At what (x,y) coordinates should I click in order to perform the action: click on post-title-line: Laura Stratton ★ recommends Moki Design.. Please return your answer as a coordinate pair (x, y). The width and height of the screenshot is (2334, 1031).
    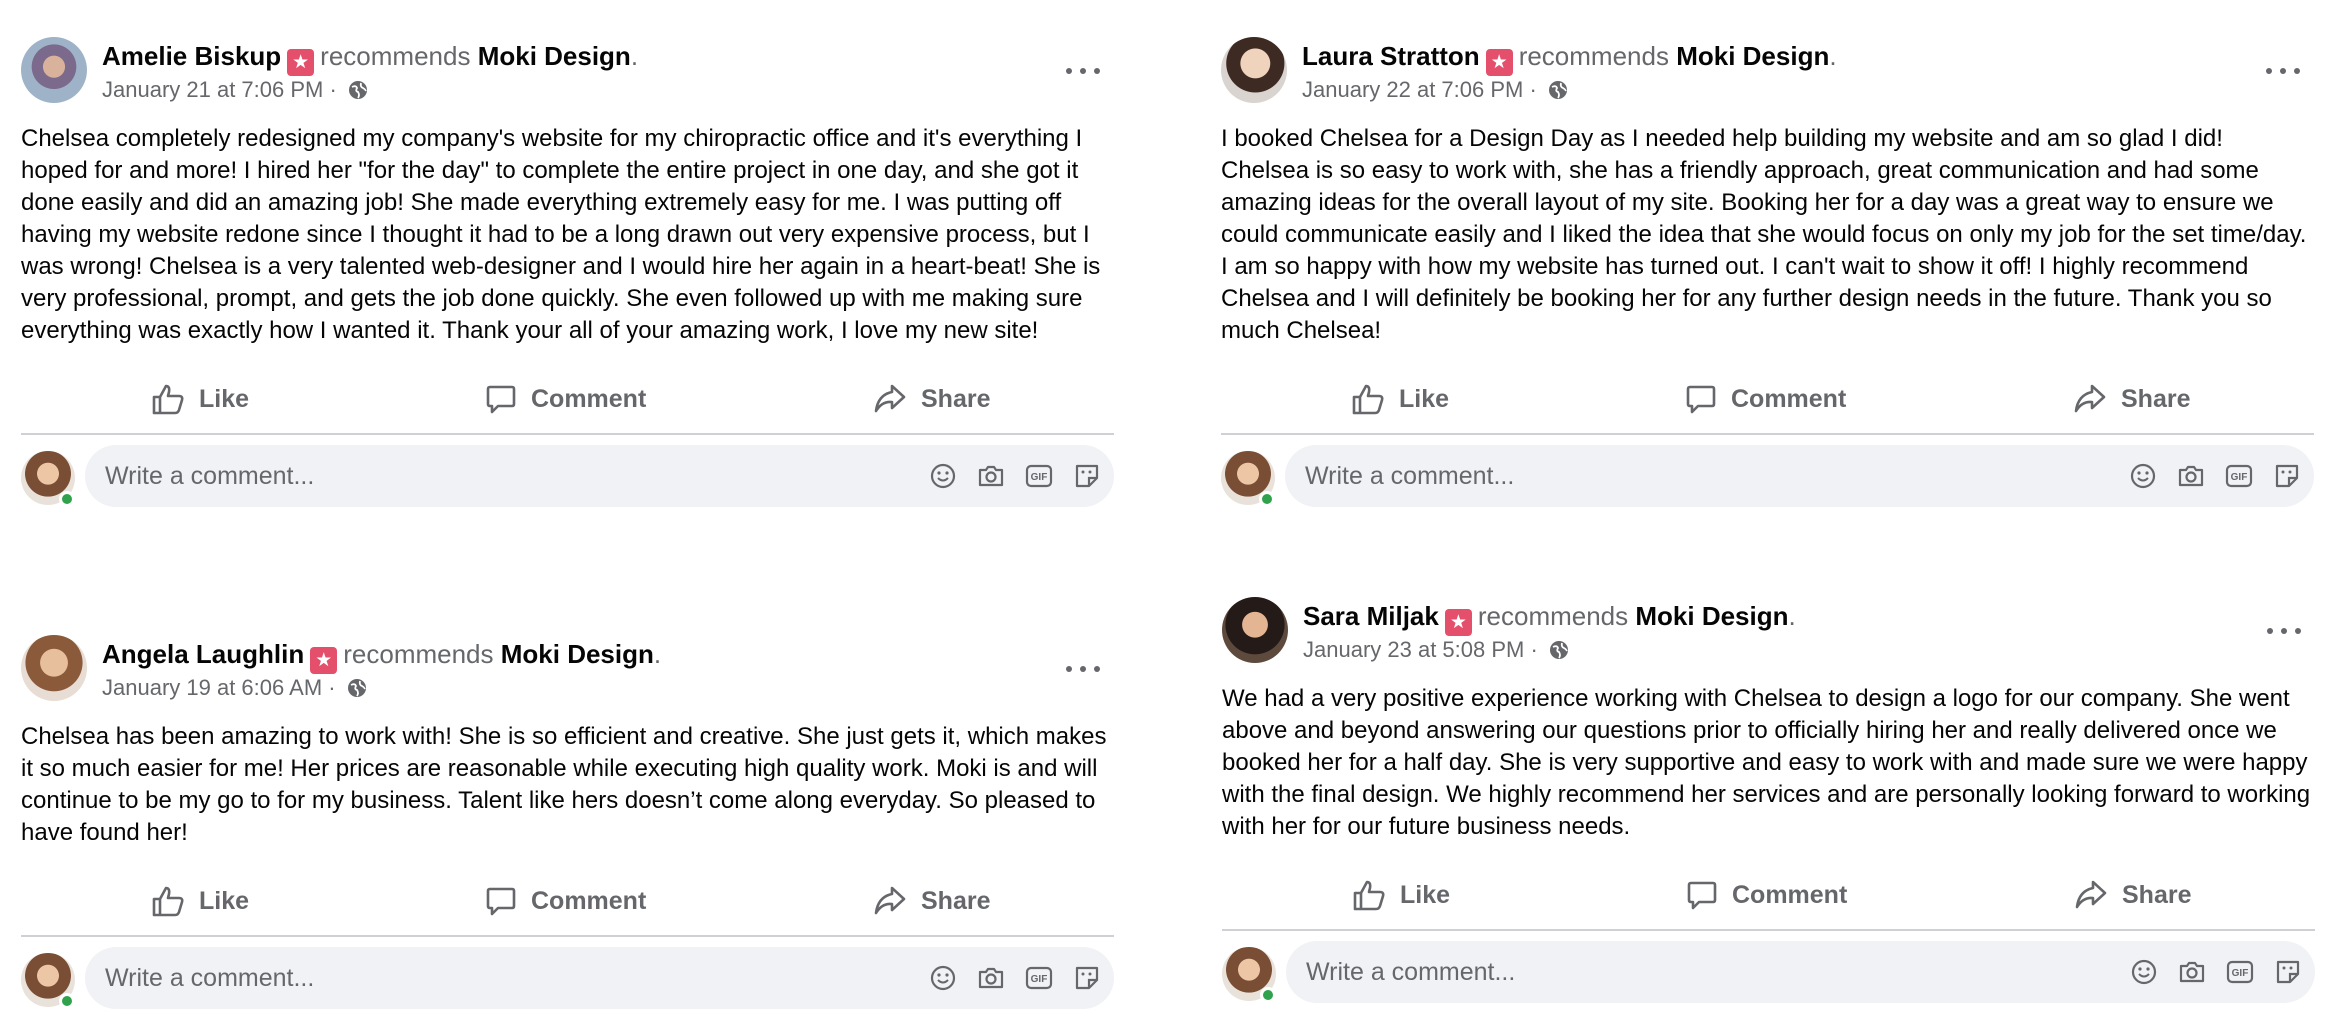
    Looking at the image, I should click on (1569, 57).